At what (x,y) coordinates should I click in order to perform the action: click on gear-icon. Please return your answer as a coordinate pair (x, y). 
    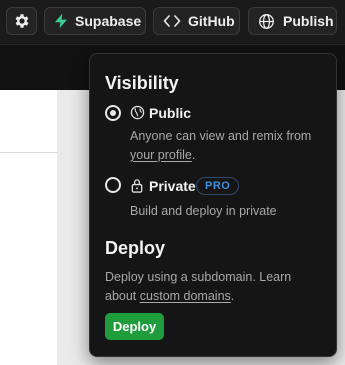
    Looking at the image, I should click on (22, 21).